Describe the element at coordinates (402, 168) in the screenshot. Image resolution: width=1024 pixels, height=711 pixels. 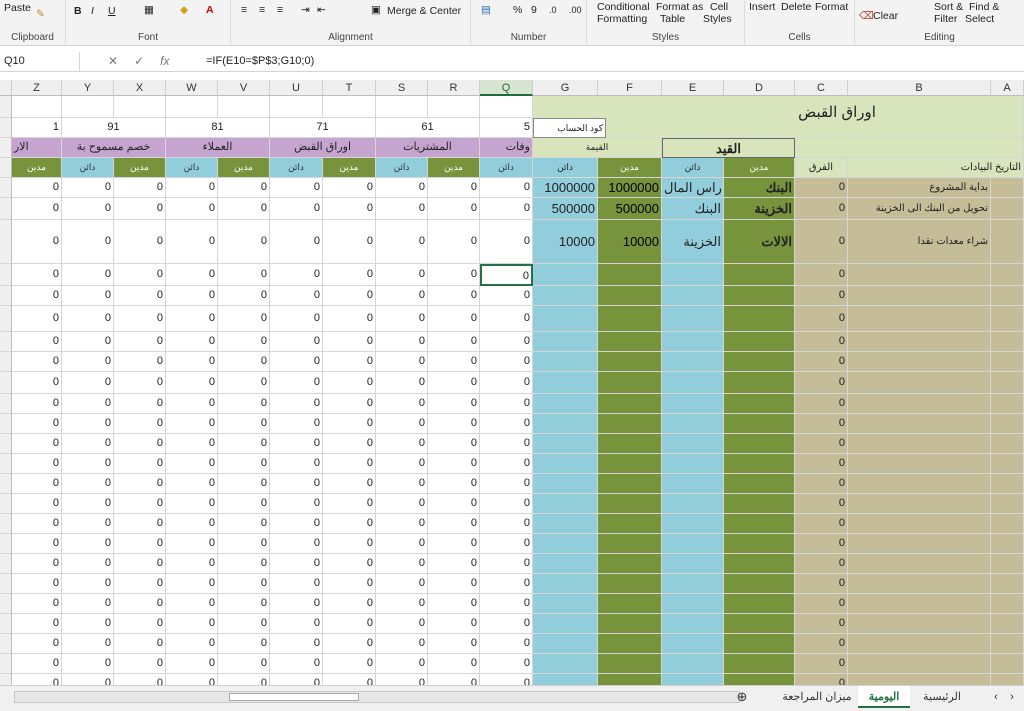
I see `credit-header: دائن` at that location.